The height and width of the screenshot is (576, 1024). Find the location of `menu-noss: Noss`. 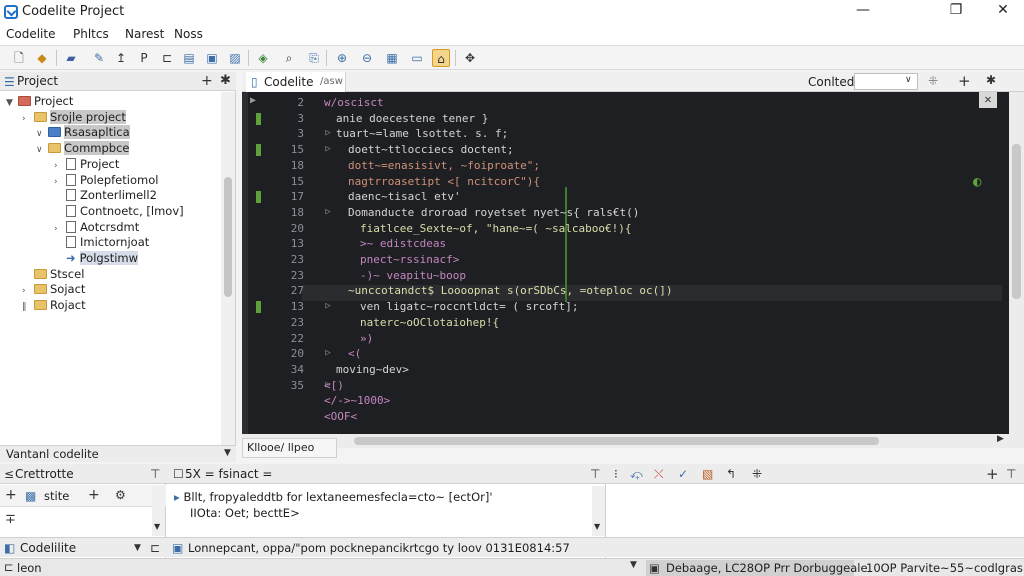

menu-noss: Noss is located at coordinates (188, 34).